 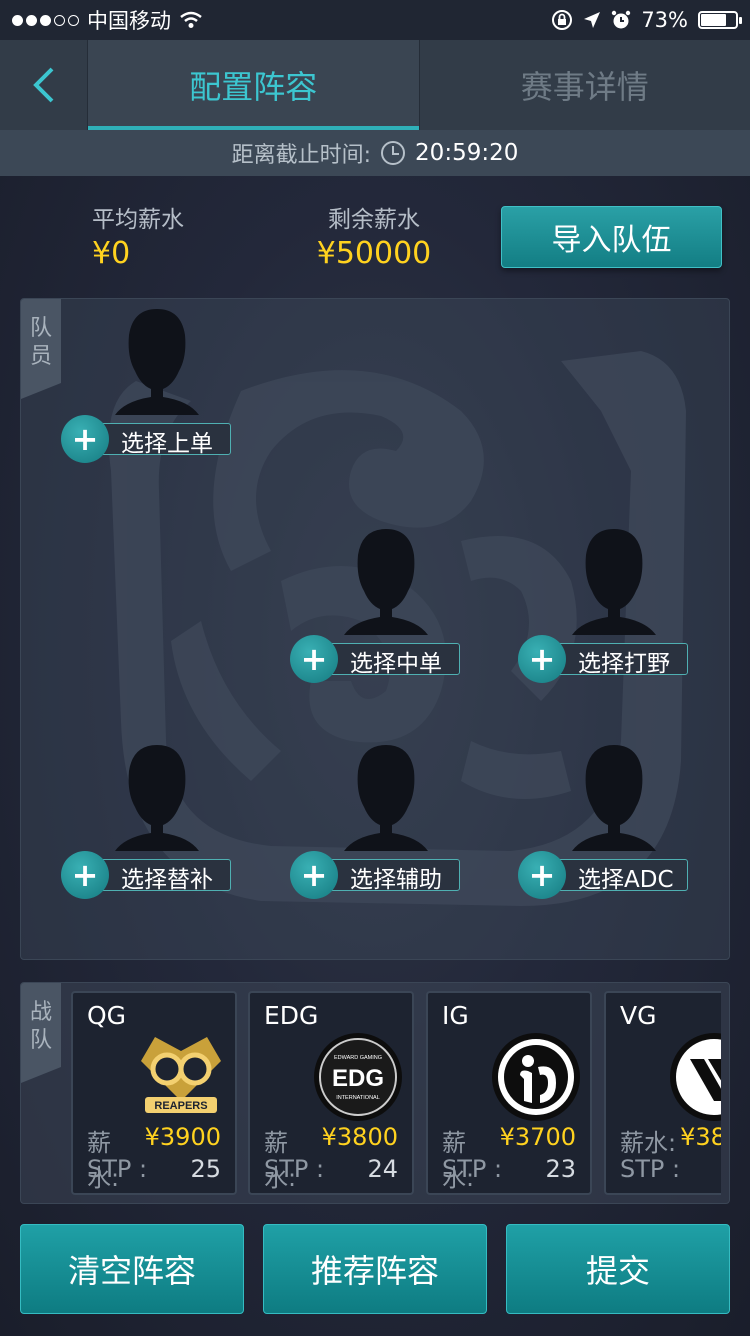 I want to click on slot-top: + 选择上单, so click(x=147, y=390).